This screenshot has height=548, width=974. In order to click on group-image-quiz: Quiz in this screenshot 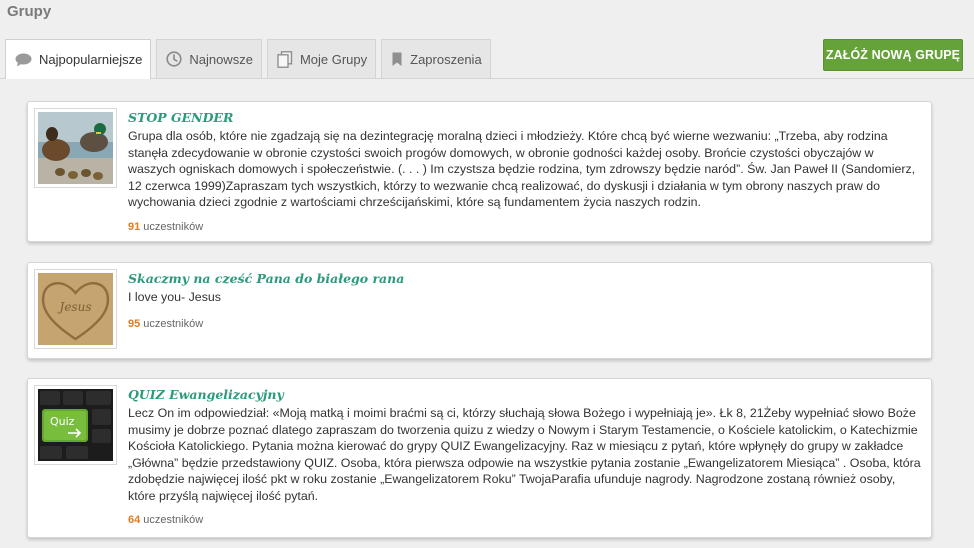, I will do `click(75, 425)`.